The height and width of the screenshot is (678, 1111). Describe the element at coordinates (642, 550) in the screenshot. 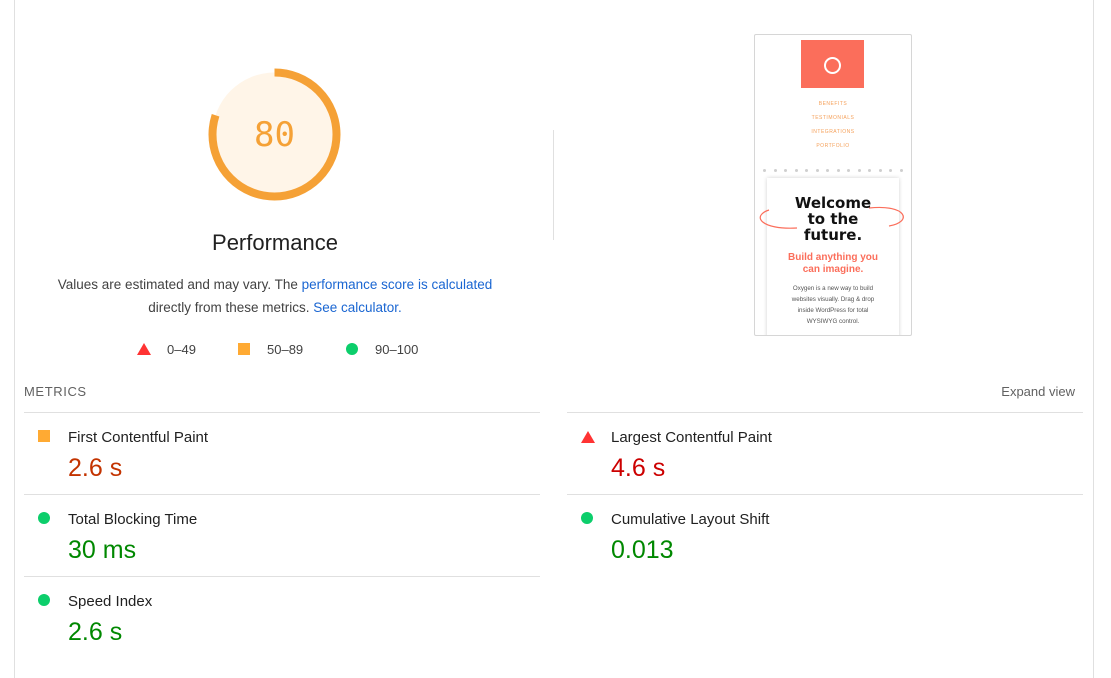

I see `metric-value: 0.013` at that location.